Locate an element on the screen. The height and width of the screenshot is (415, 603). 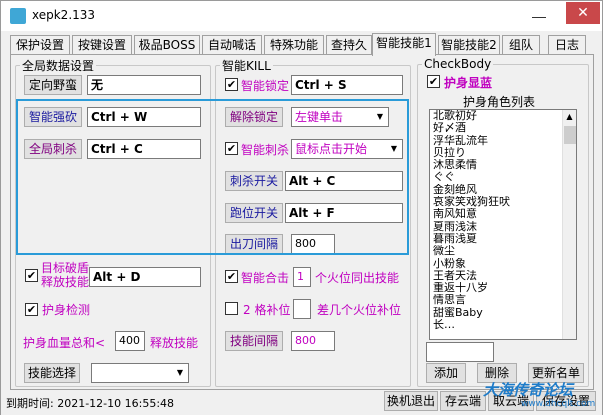
expire-time: 到期时间: 2021-12-10 16:55:48 is located at coordinates (90, 403).